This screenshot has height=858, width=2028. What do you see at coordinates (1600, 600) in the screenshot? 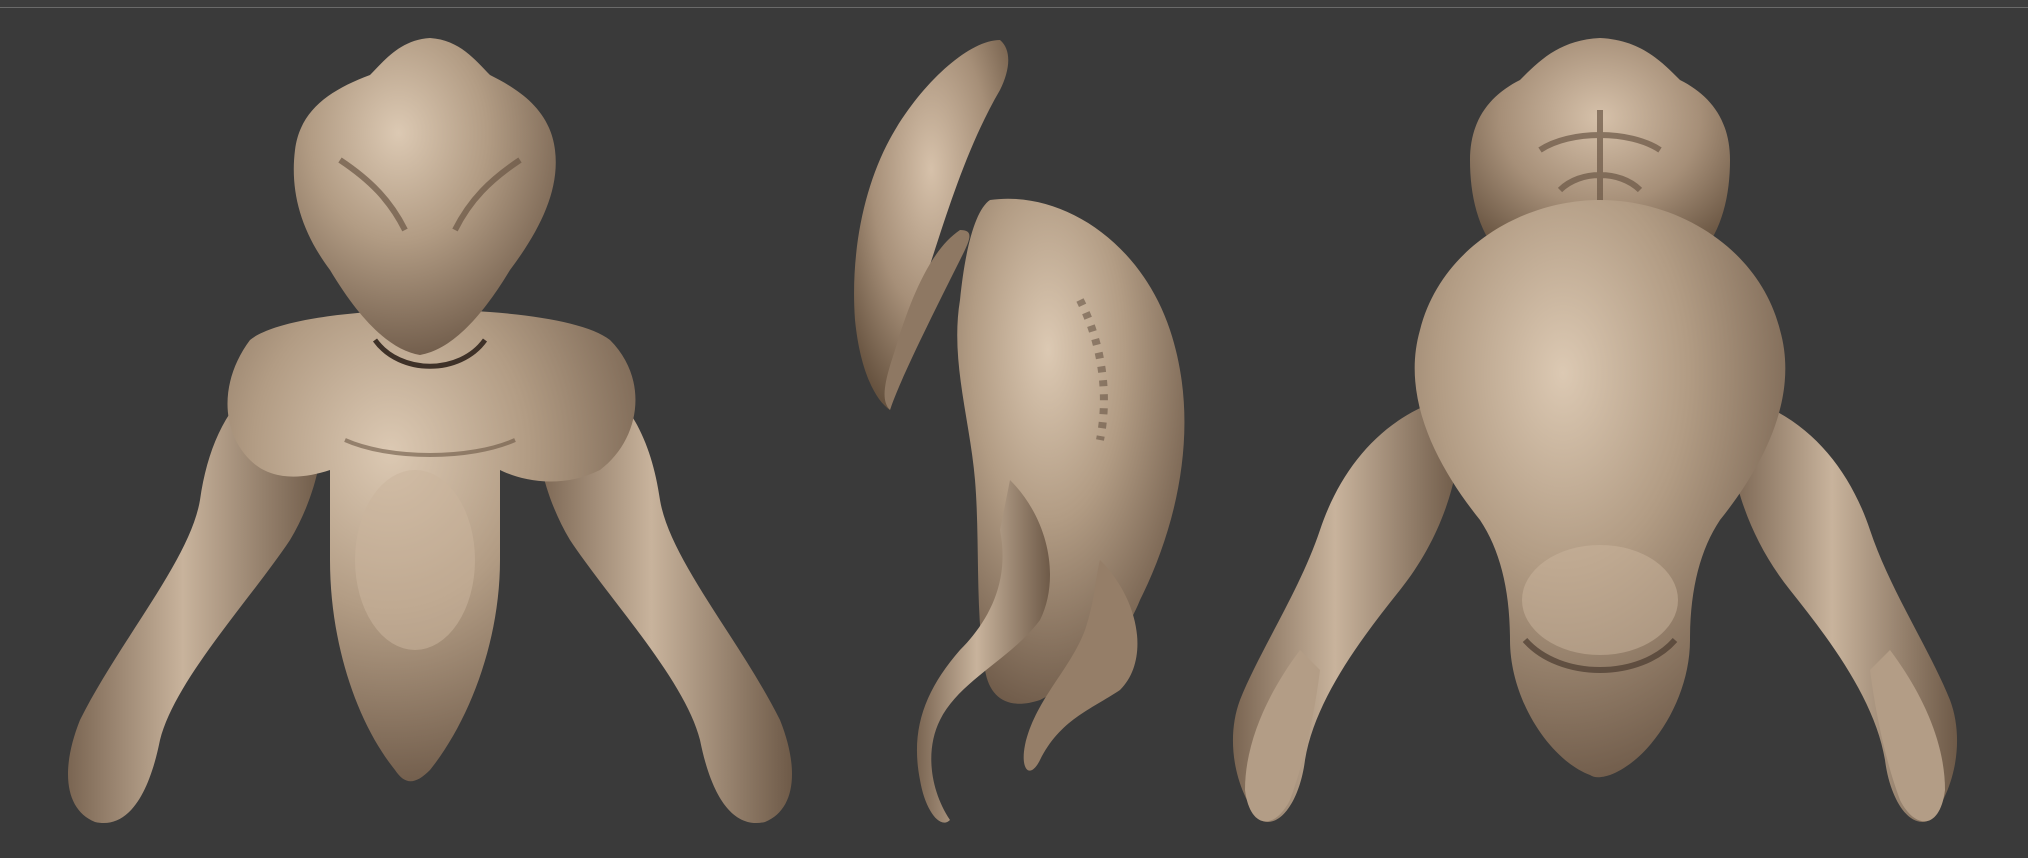
I see `back-tail-bump` at bounding box center [1600, 600].